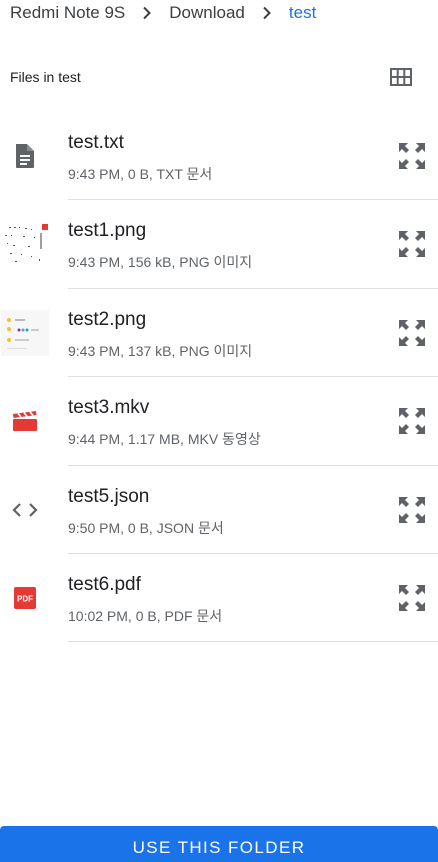 This screenshot has width=438, height=862. What do you see at coordinates (219, 844) in the screenshot?
I see `use-this-folder-button: USE THIS FOLDER` at bounding box center [219, 844].